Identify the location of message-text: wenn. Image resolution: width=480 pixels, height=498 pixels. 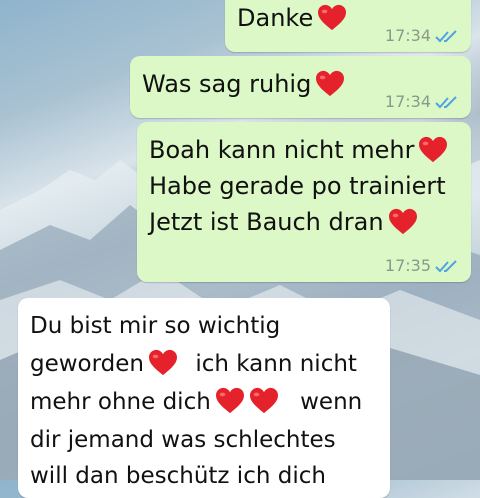
(331, 402).